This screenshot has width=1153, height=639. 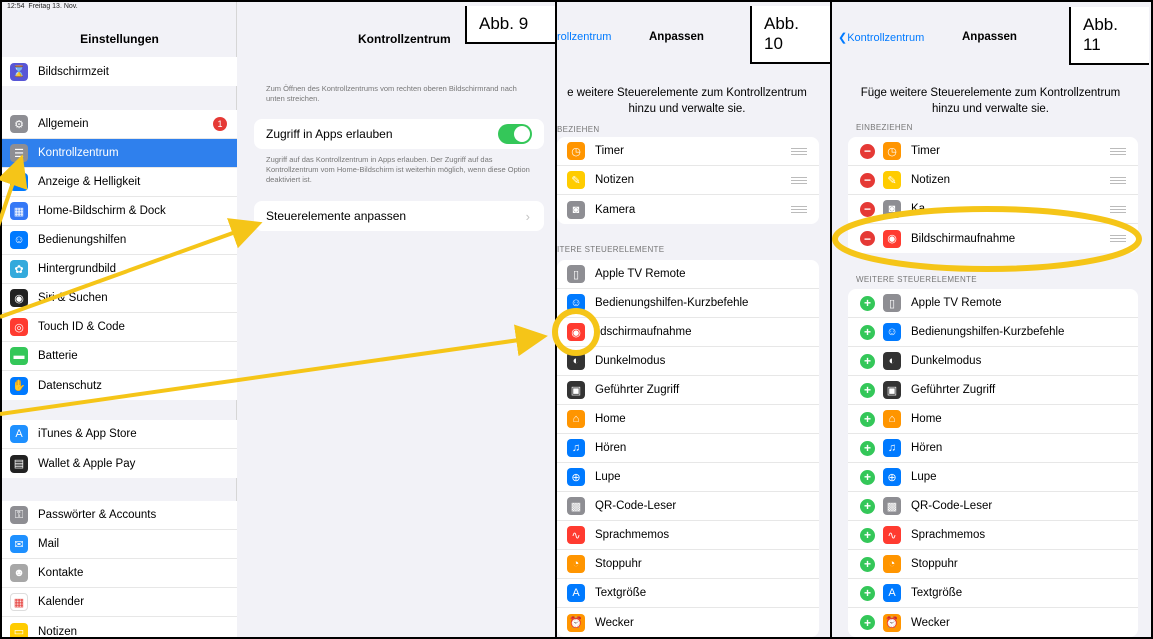 What do you see at coordinates (688, 332) in the screenshot?
I see `control-row: ◉ ildschirmaufnahme` at bounding box center [688, 332].